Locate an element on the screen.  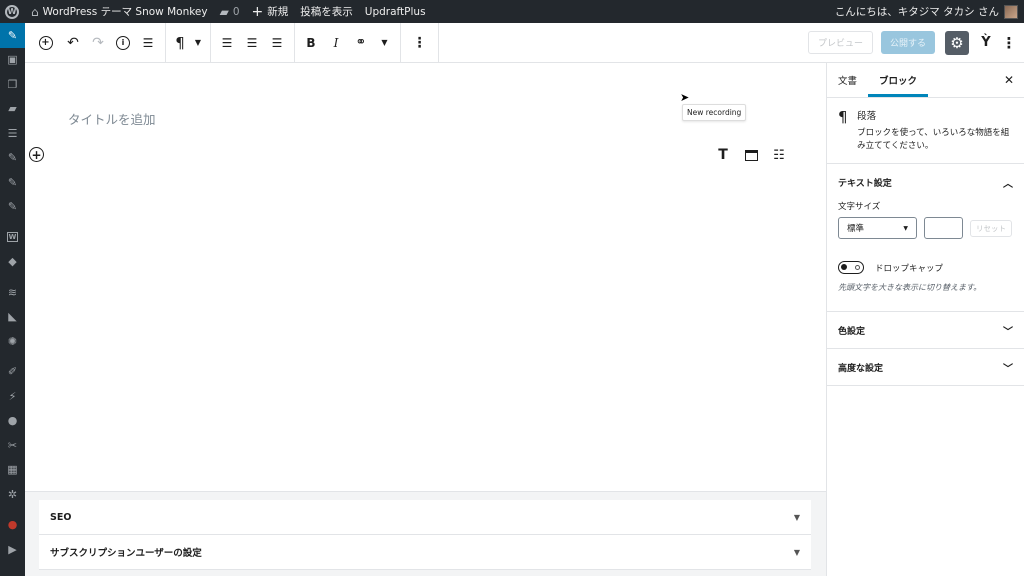
greeting: こんにちは、キタジマ タカシ さん is located at coordinates (916, 12).